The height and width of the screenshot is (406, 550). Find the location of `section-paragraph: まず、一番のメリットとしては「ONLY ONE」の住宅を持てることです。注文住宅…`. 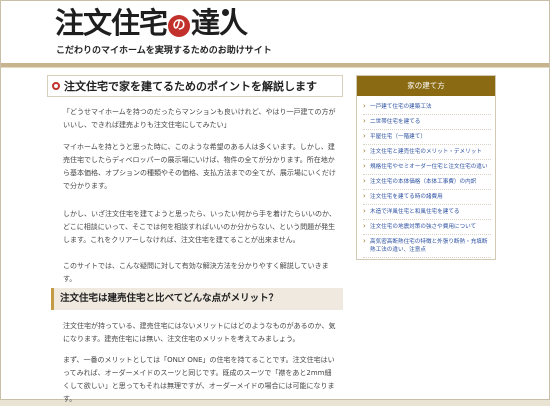

section-paragraph: まず、一番のメリットとしては「ONLY ONE」の住宅を持てることです。注文住宅… is located at coordinates (199, 379).